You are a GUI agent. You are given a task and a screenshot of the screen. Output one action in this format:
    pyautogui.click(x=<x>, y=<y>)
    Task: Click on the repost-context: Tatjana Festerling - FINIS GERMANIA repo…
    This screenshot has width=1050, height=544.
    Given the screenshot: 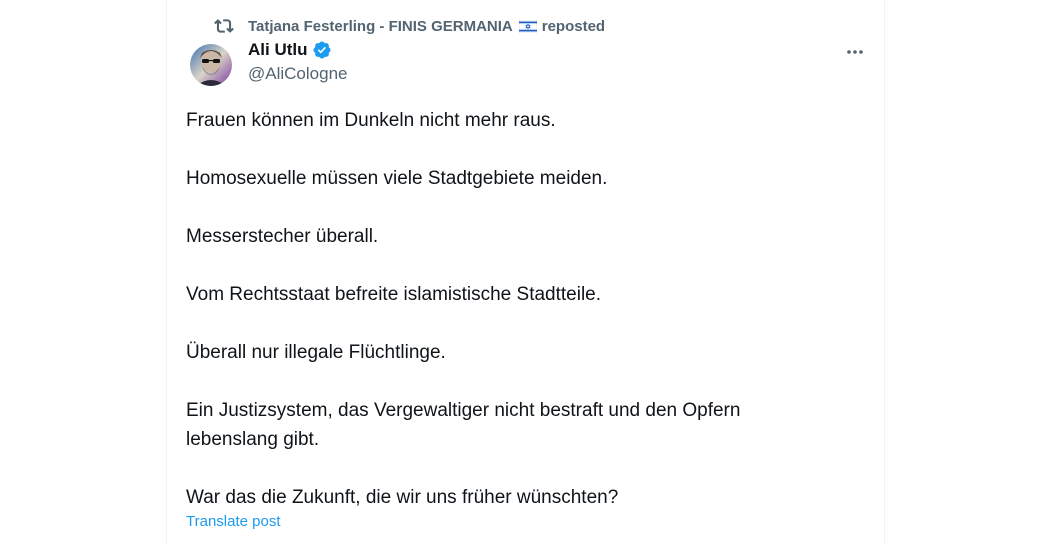 What is the action you would take?
    pyautogui.click(x=409, y=26)
    